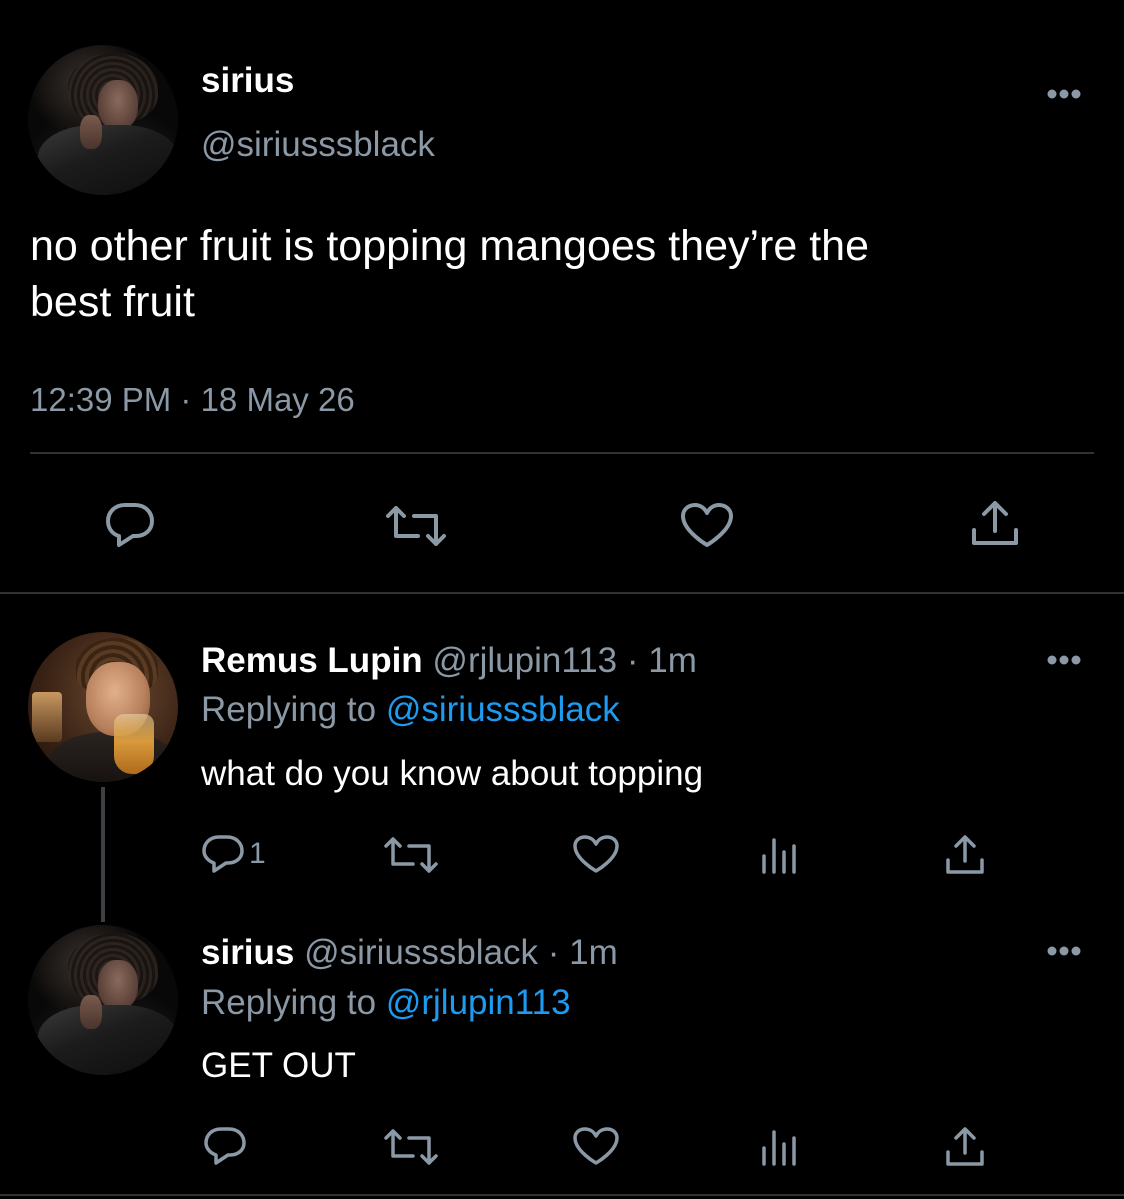 This screenshot has height=1199, width=1124. I want to click on mention-link: @siriusssblack, so click(503, 709).